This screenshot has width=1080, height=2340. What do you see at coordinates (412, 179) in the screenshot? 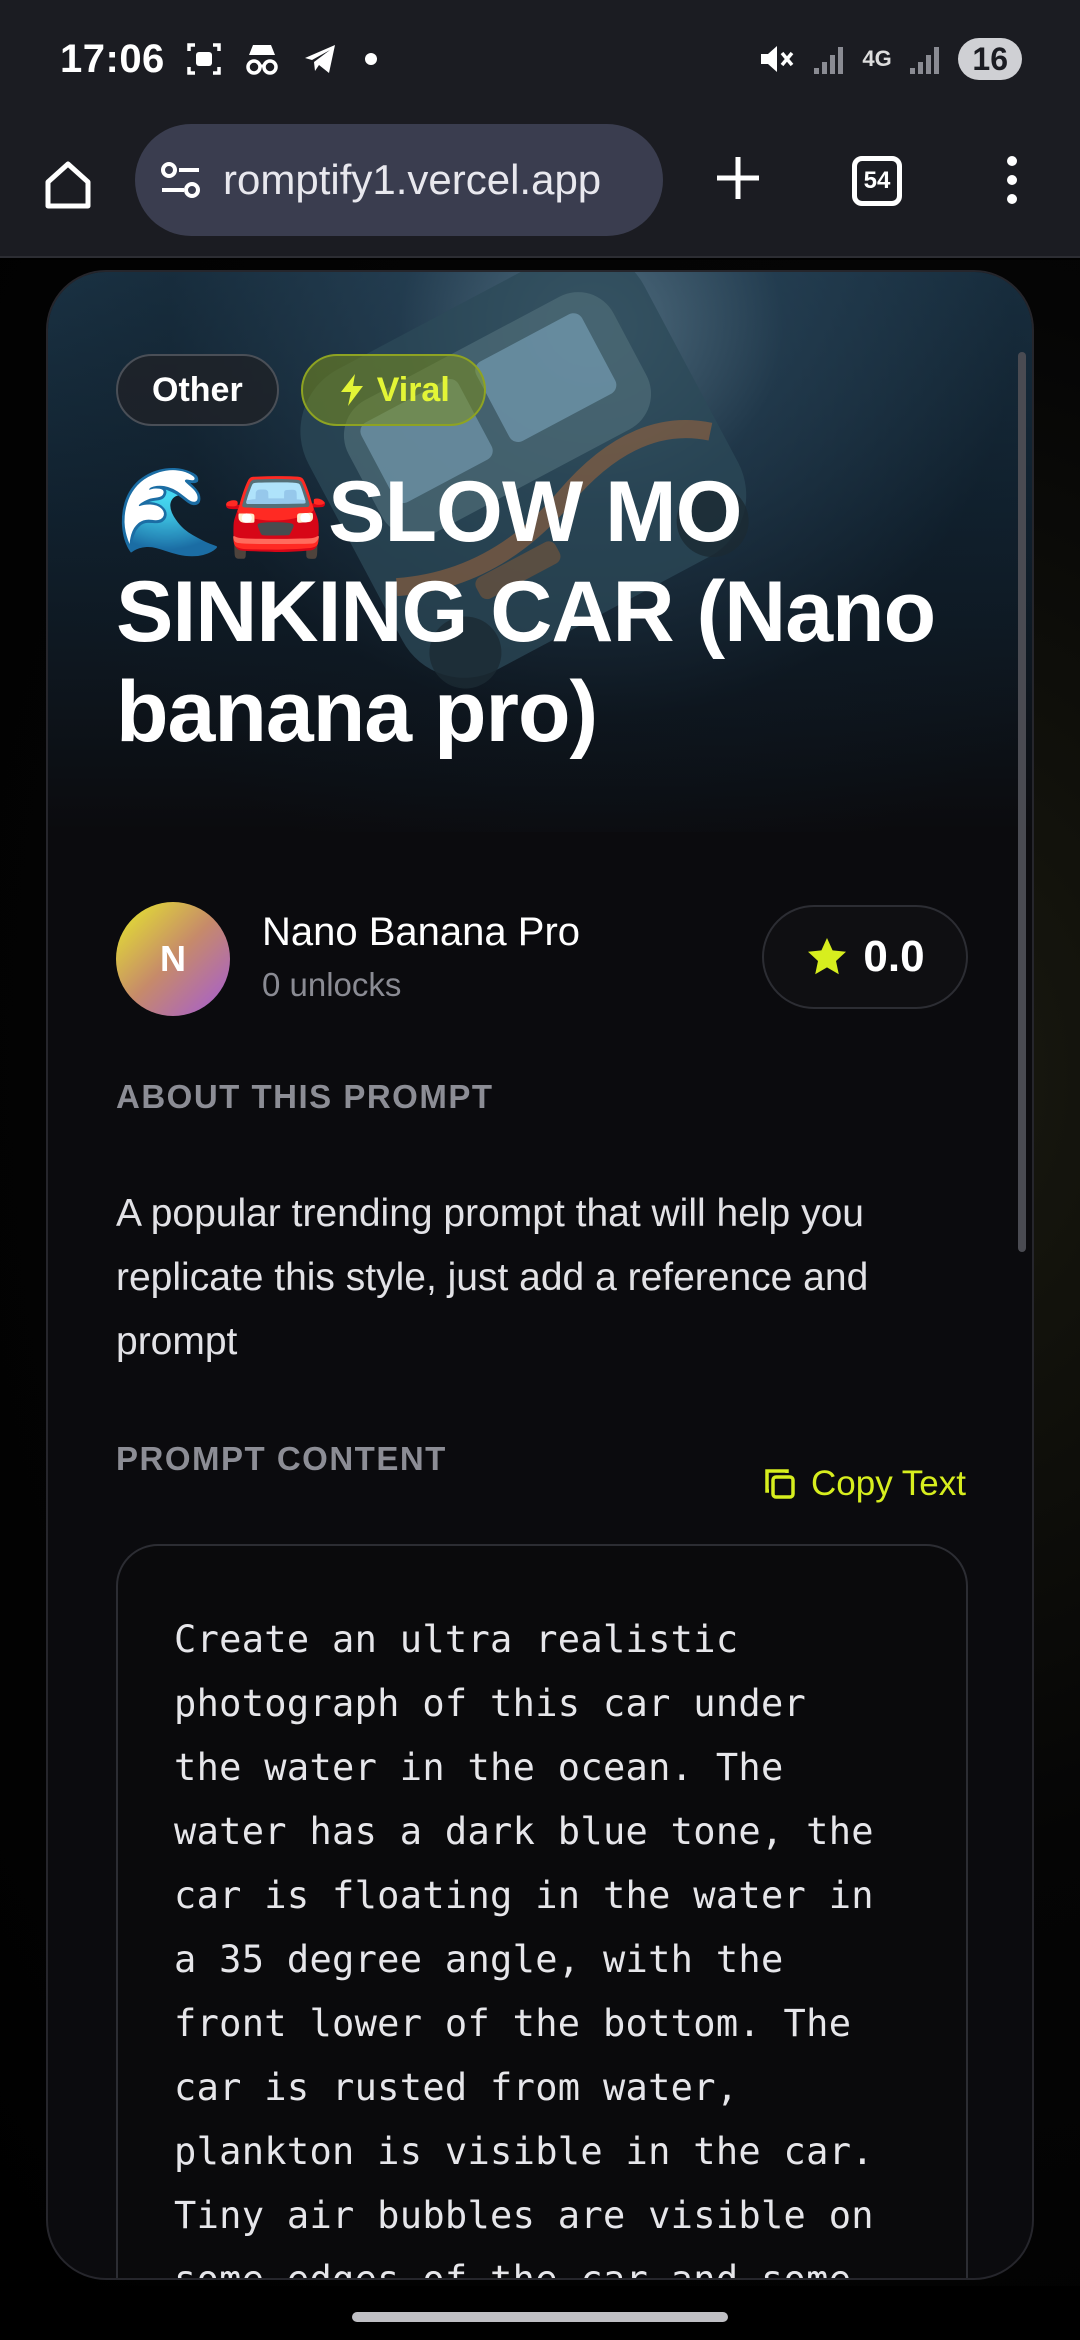
I see `url-text: romptify1.vercel.app` at bounding box center [412, 179].